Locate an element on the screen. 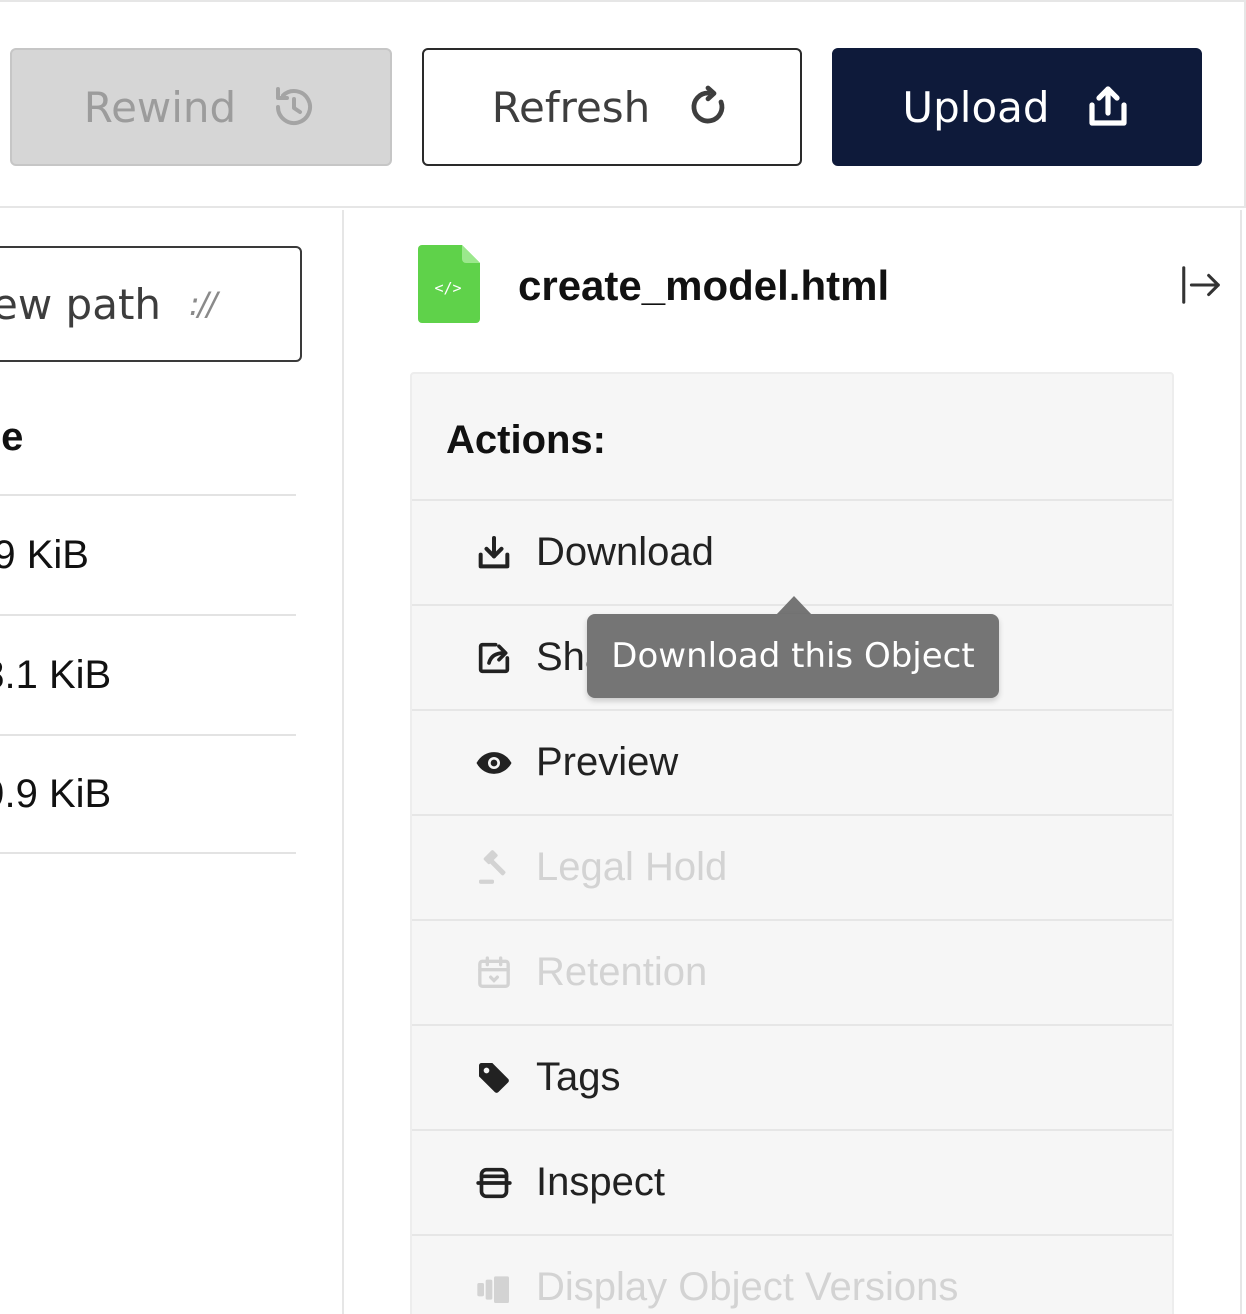 The height and width of the screenshot is (1314, 1246). refresh-label: Refresh is located at coordinates (571, 107).